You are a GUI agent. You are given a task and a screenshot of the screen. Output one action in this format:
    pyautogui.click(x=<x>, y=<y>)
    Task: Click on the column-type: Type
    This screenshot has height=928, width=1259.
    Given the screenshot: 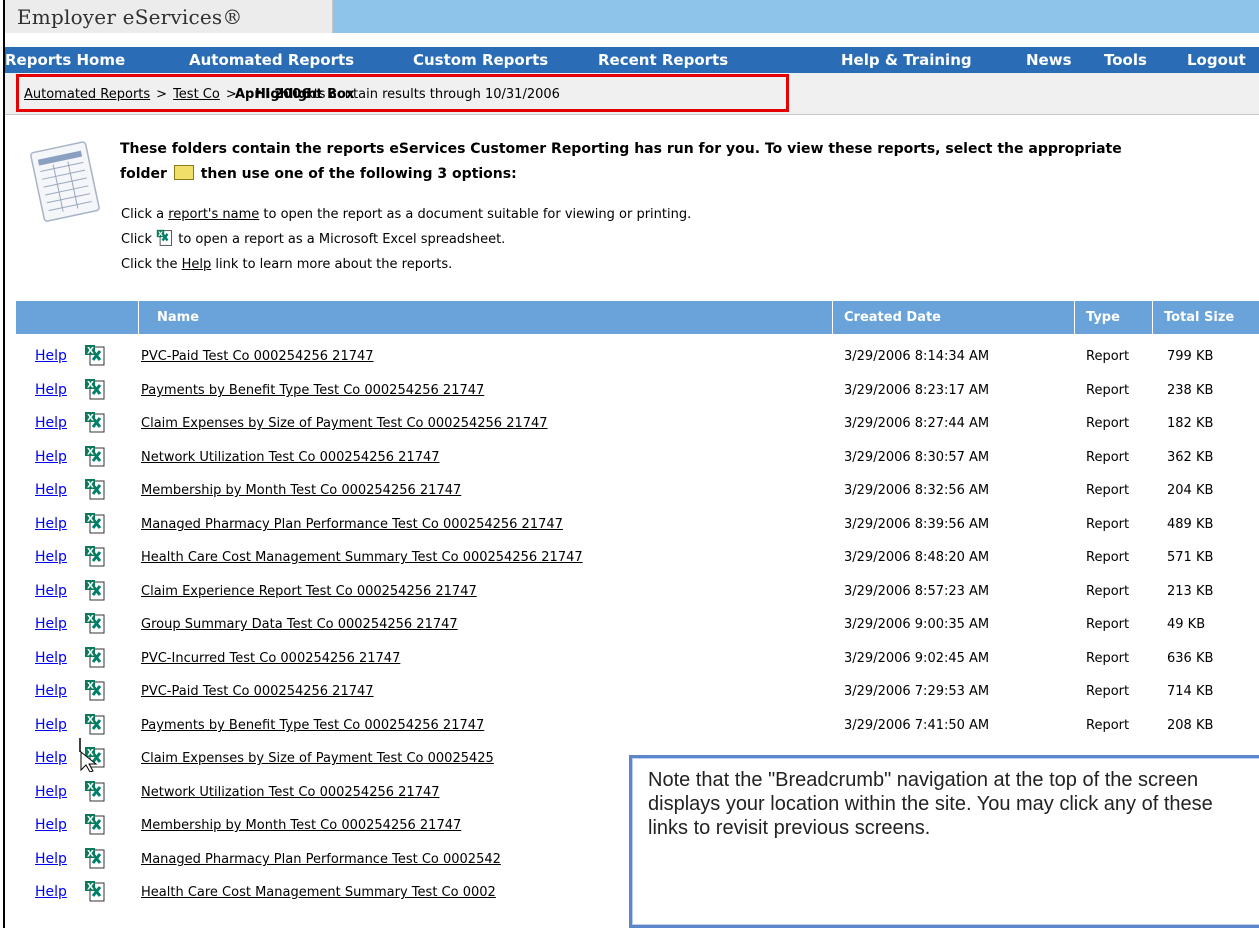 What is the action you would take?
    pyautogui.click(x=1103, y=317)
    